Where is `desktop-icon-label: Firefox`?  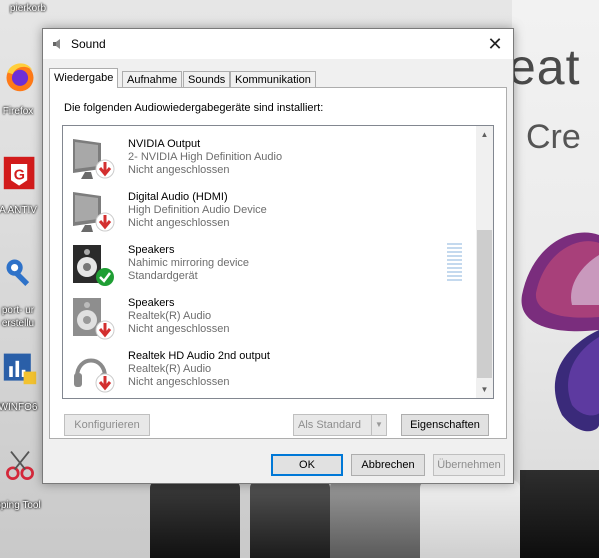
desktop-icon-label: Firefox is located at coordinates (18, 111).